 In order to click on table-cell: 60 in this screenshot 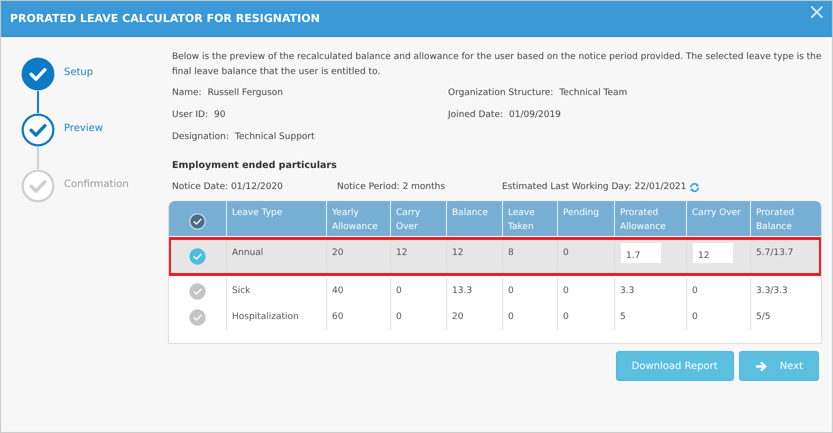, I will do `click(338, 317)`.